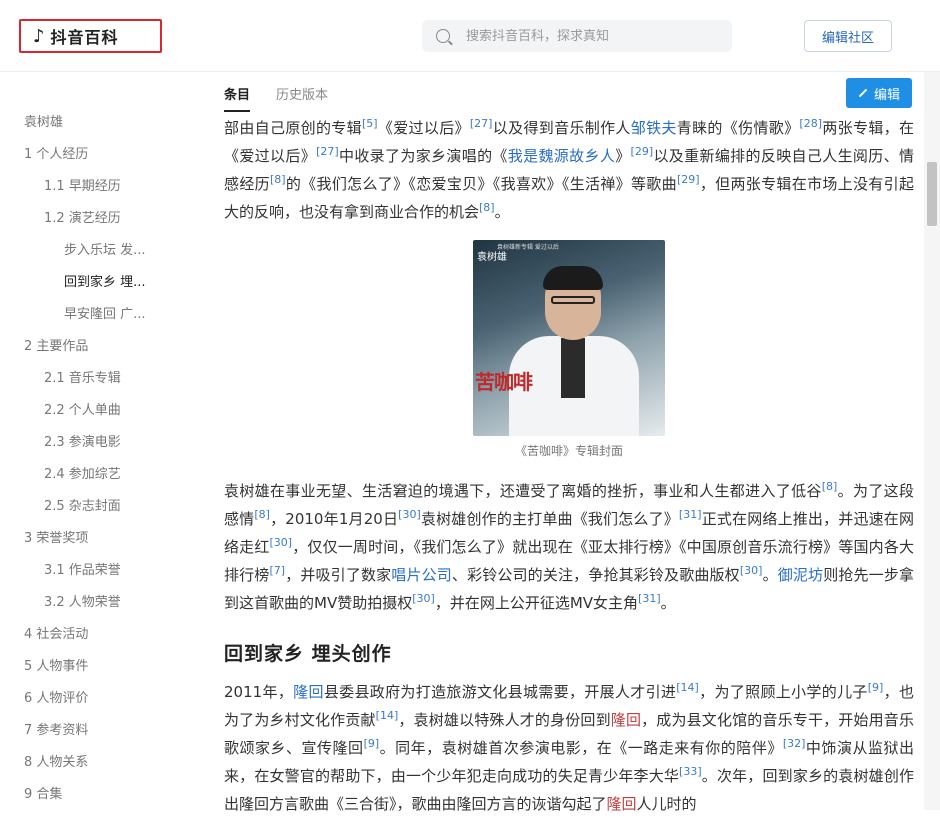 This screenshot has height=818, width=940. Describe the element at coordinates (568, 451) in the screenshot. I see `figure-caption: 《苦咖啡》专辑封面` at that location.